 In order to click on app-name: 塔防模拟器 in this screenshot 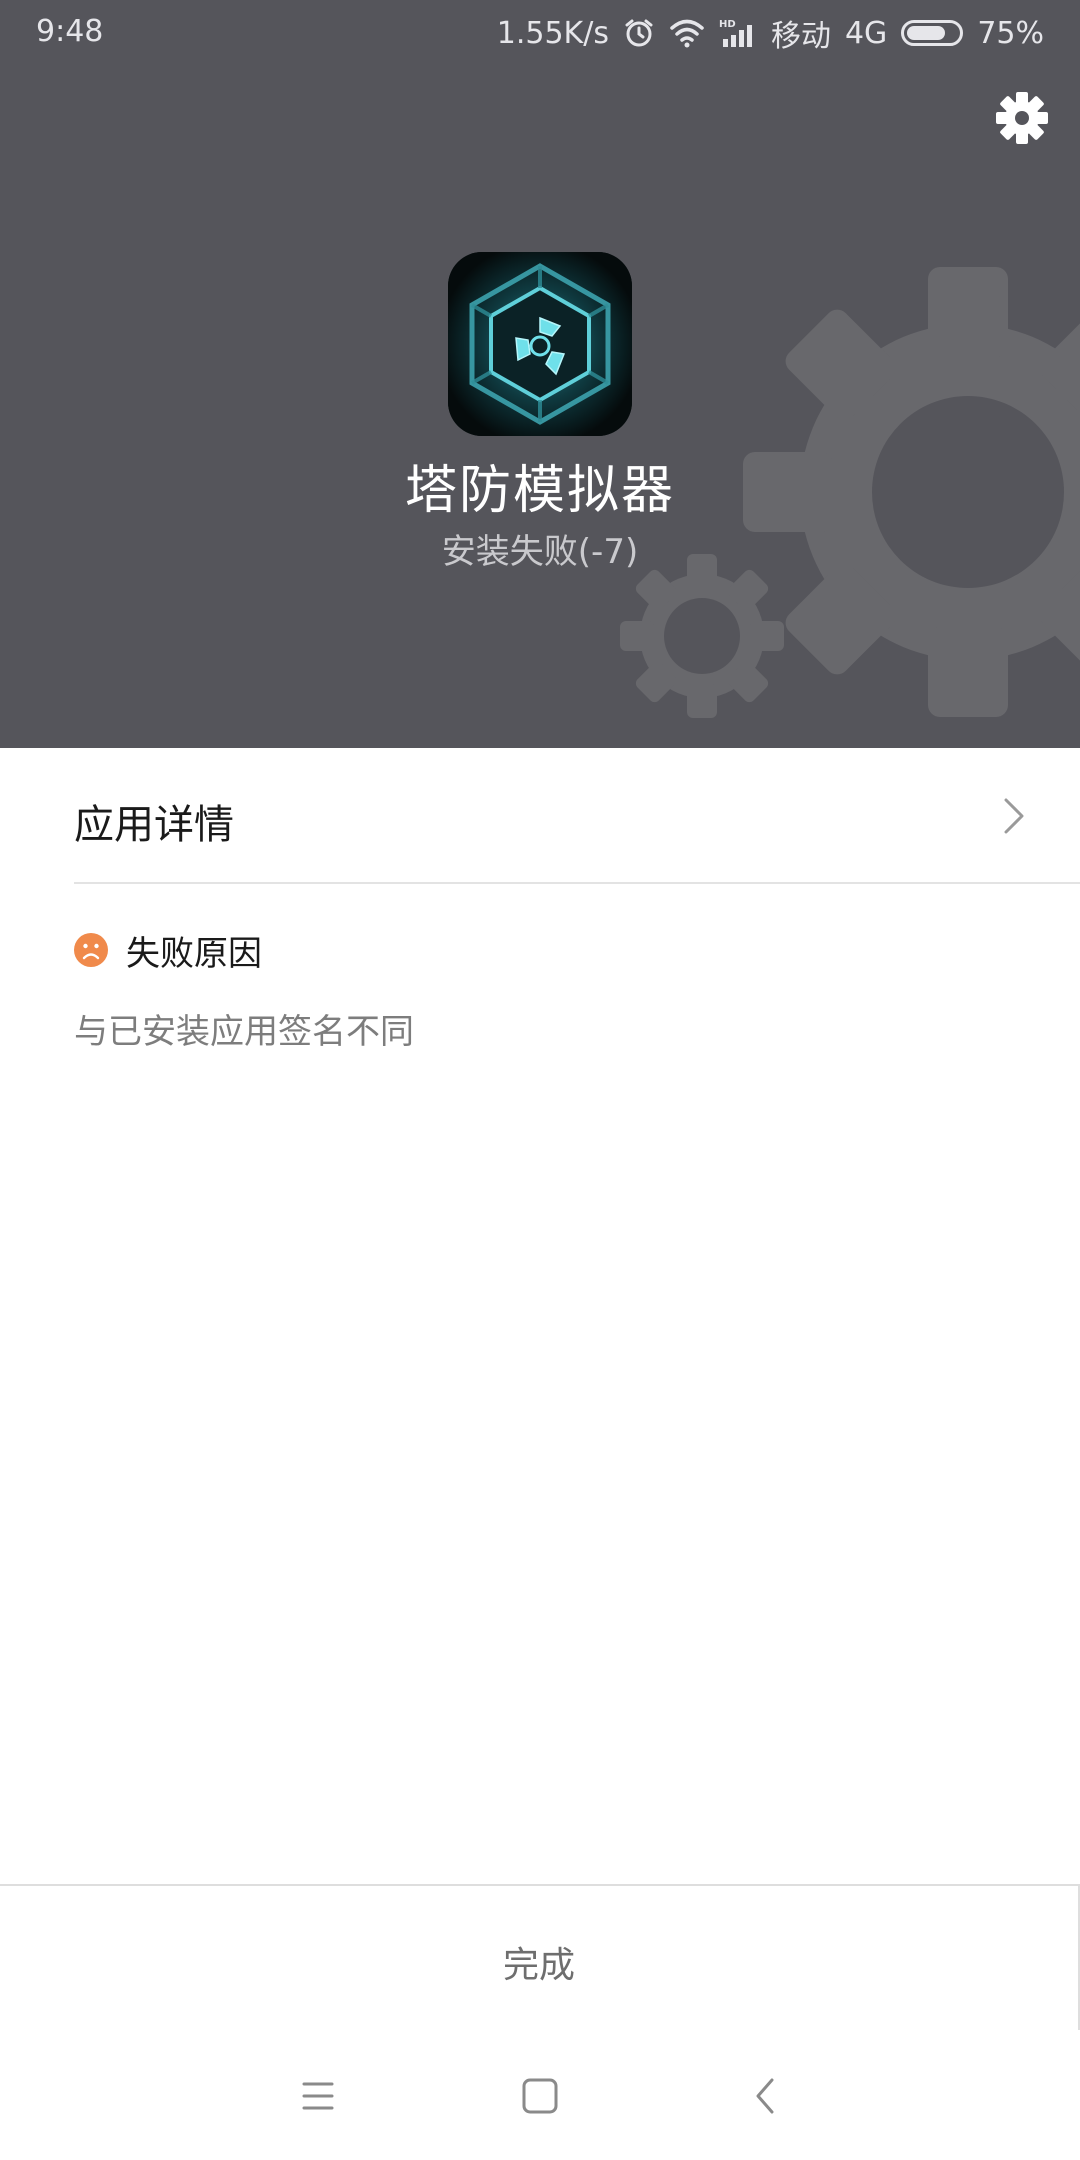, I will do `click(539, 491)`.